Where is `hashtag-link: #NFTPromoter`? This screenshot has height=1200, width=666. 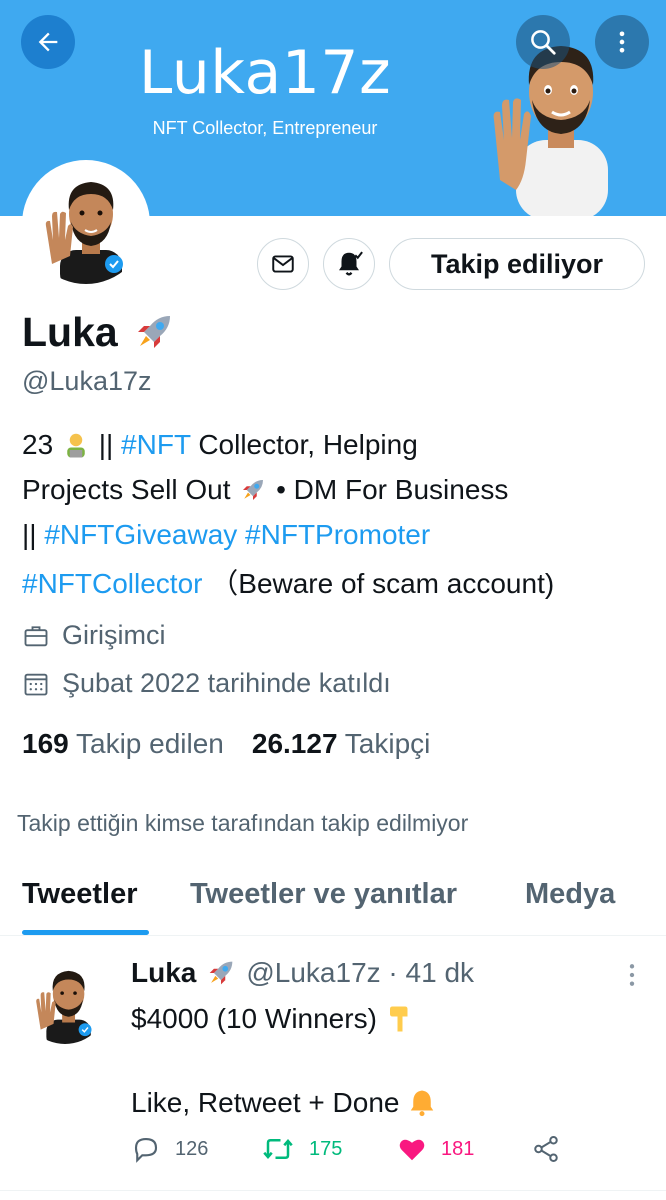
hashtag-link: #NFTPromoter is located at coordinates (337, 534).